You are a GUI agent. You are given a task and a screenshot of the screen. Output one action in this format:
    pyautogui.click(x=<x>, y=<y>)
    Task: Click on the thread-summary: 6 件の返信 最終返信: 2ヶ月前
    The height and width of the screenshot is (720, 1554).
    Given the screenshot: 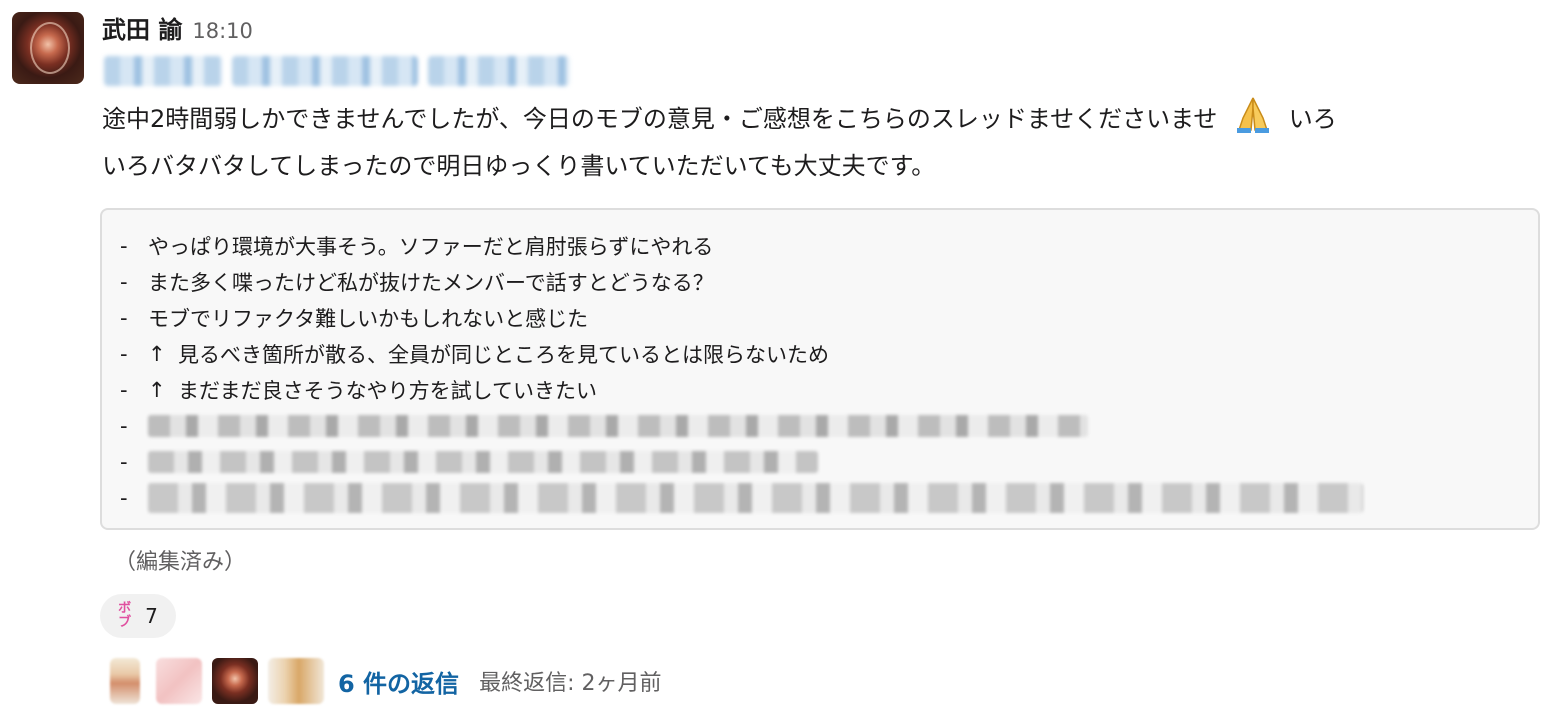 What is the action you would take?
    pyautogui.click(x=385, y=681)
    